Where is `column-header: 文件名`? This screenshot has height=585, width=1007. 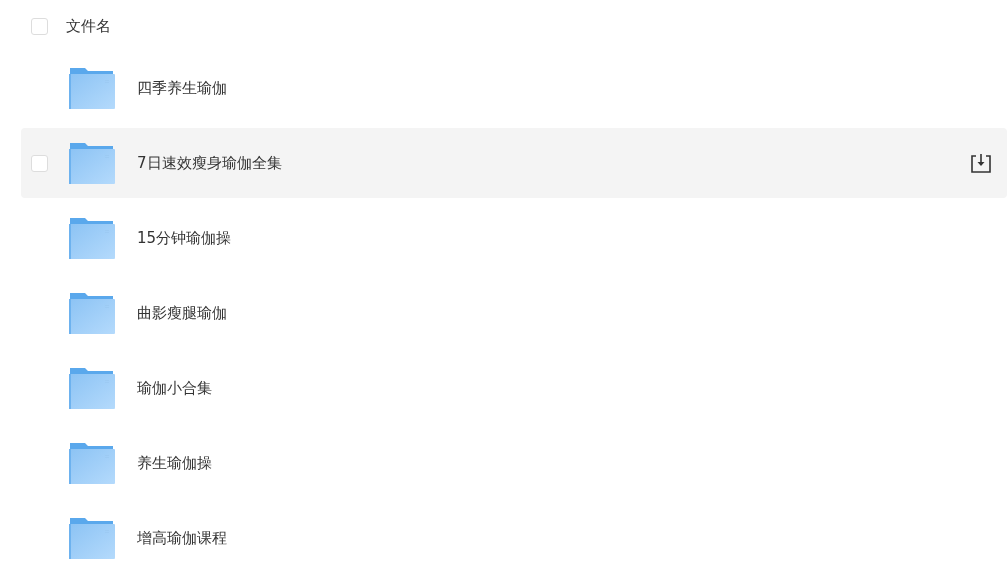 column-header: 文件名 is located at coordinates (88, 26).